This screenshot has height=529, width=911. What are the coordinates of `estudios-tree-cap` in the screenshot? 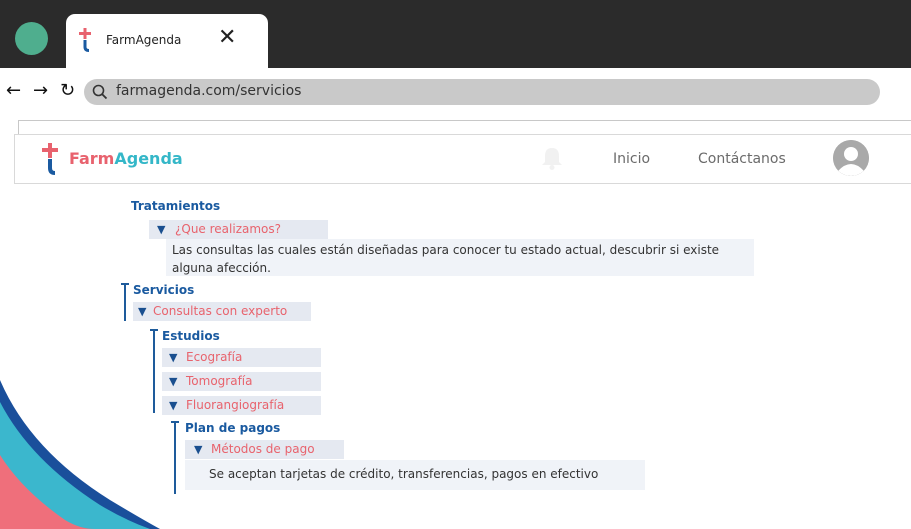 It's located at (154, 330).